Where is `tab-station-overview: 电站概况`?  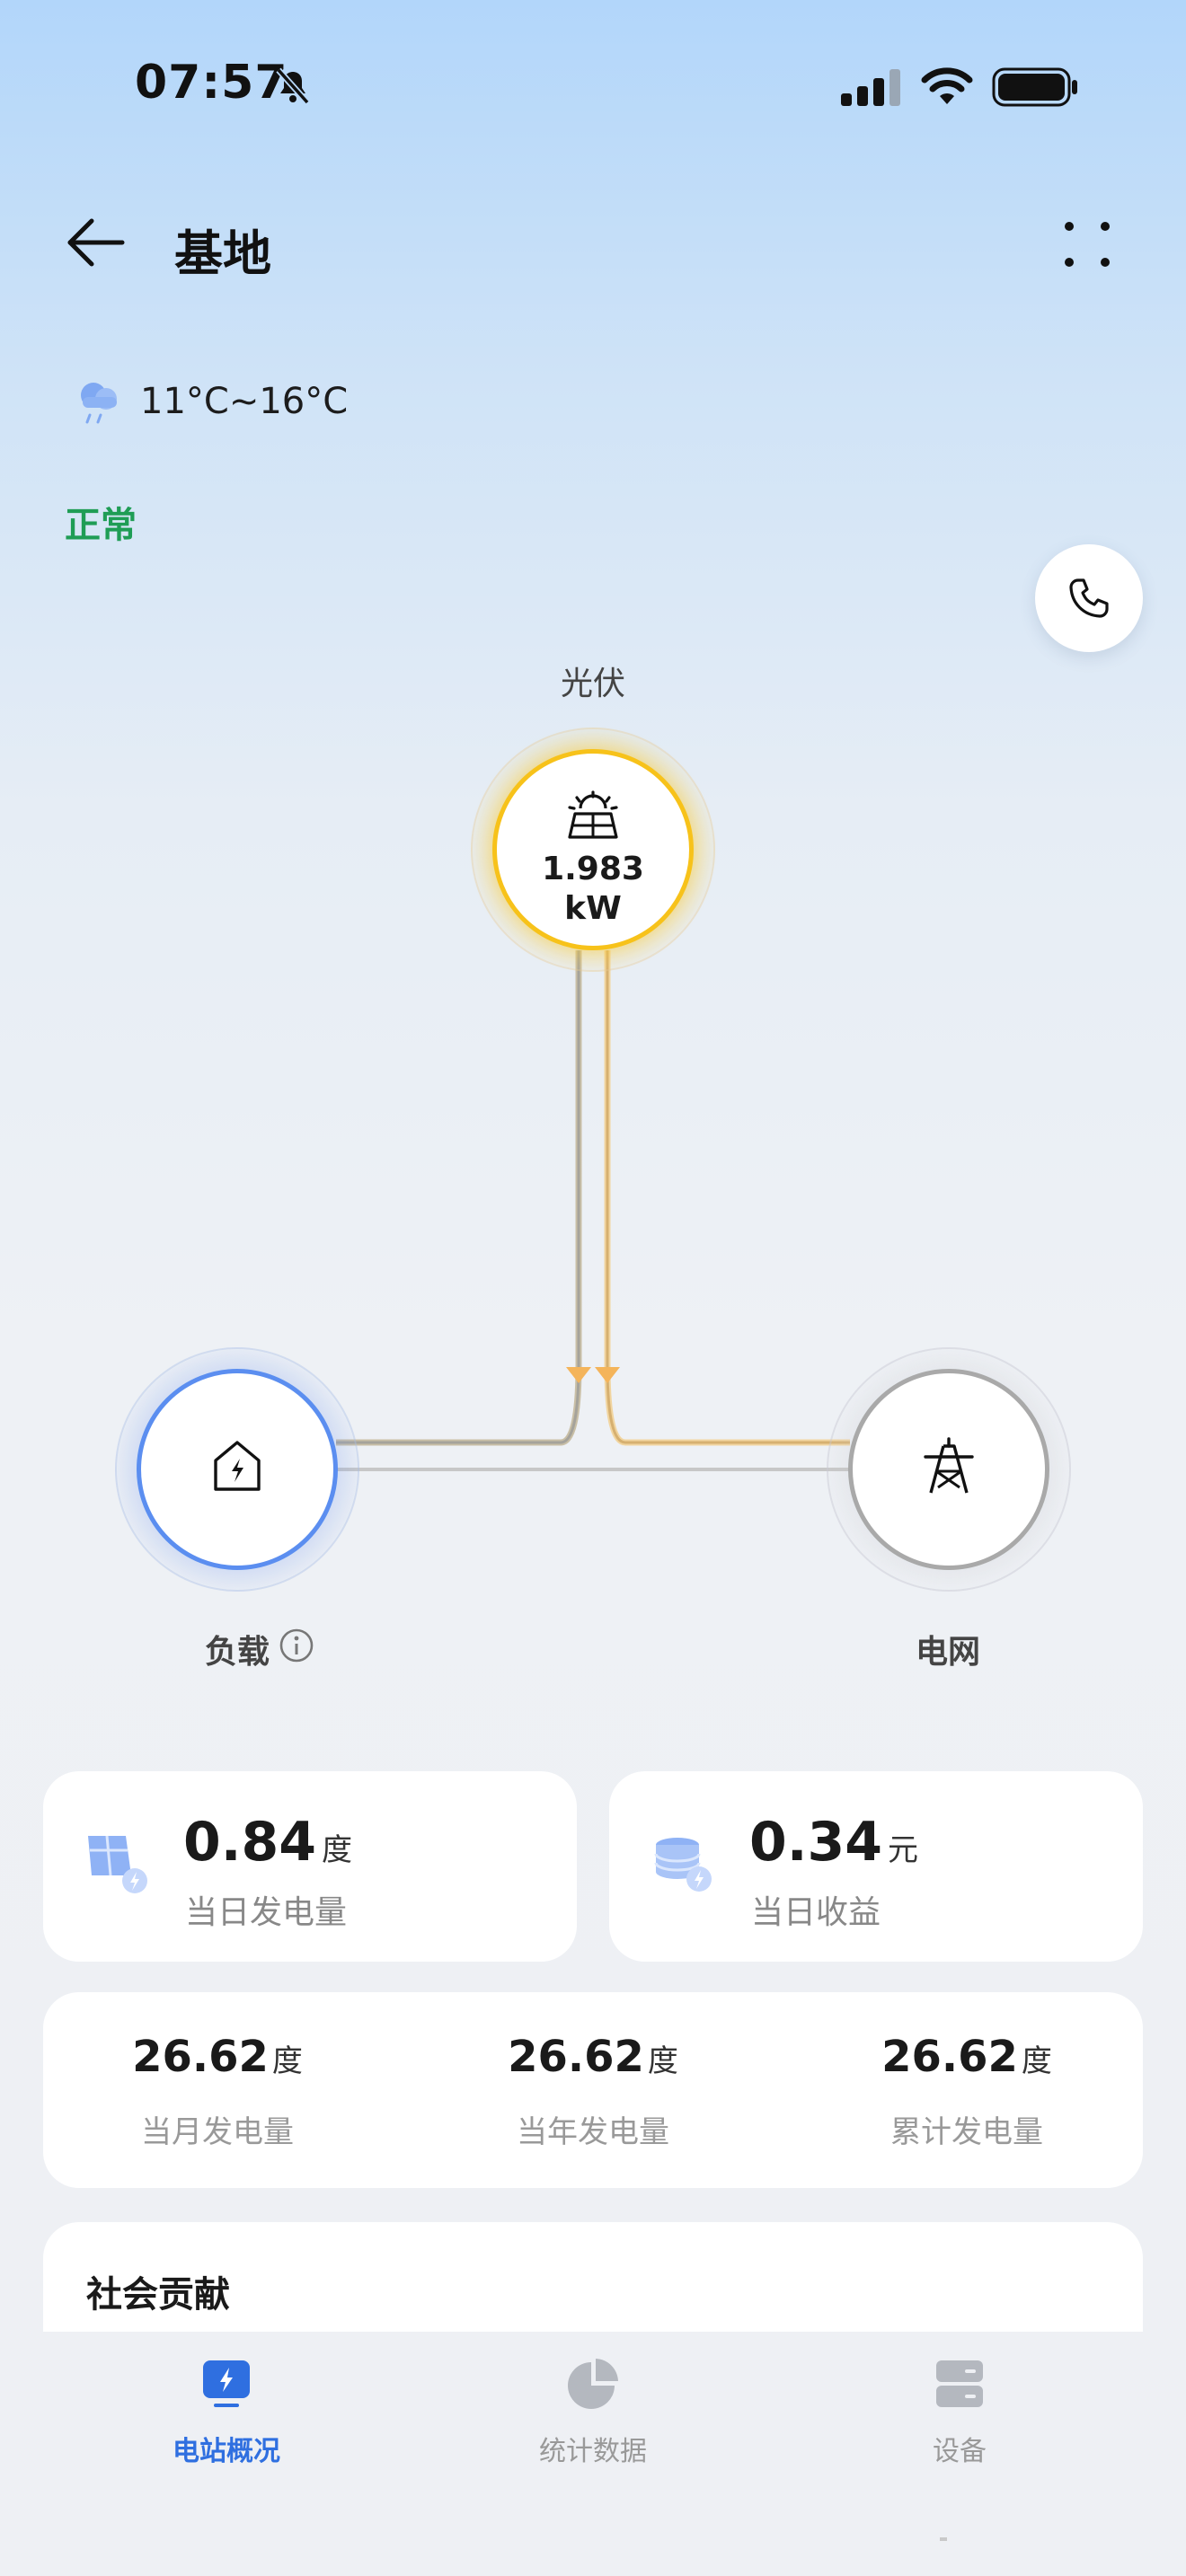
tab-station-overview: 电站概况 is located at coordinates (226, 2411).